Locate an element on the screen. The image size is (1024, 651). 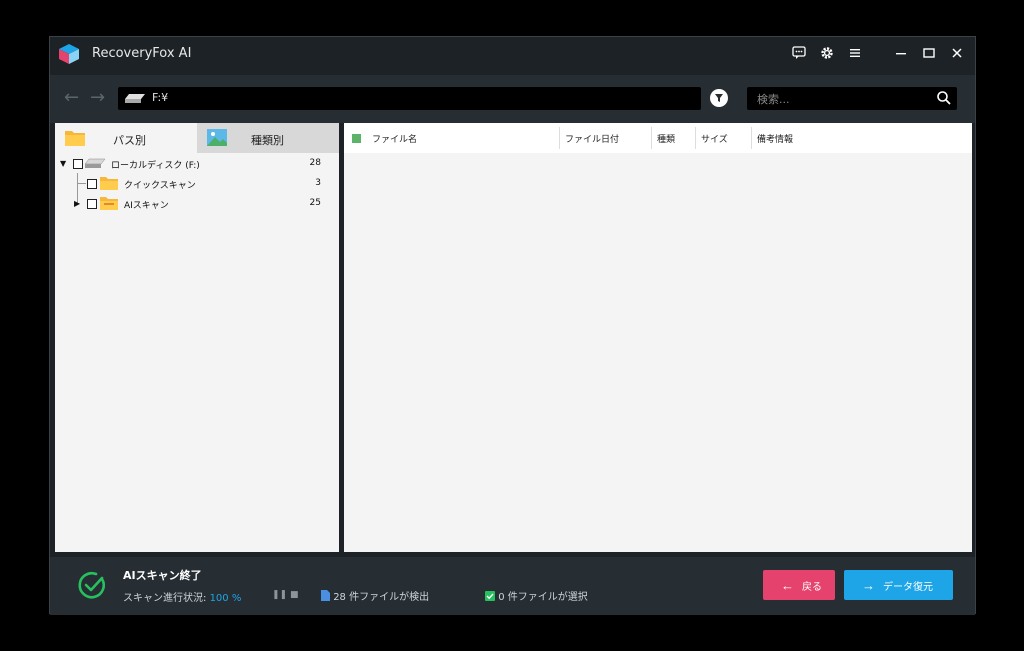
arrow-left-icon: ← is located at coordinates (787, 585).